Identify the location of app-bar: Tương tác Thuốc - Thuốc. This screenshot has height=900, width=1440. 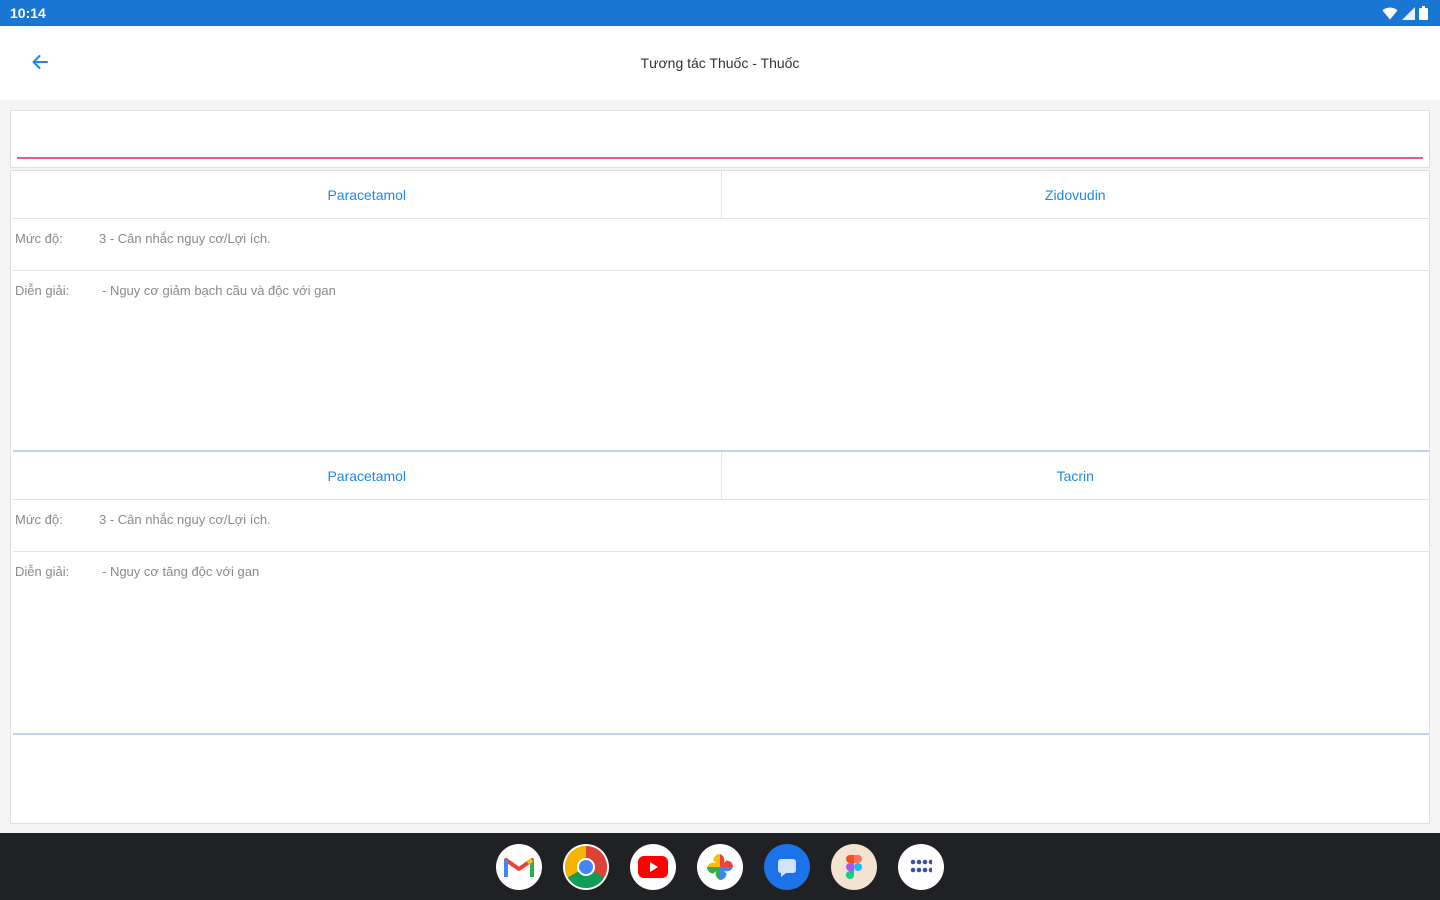
(720, 63).